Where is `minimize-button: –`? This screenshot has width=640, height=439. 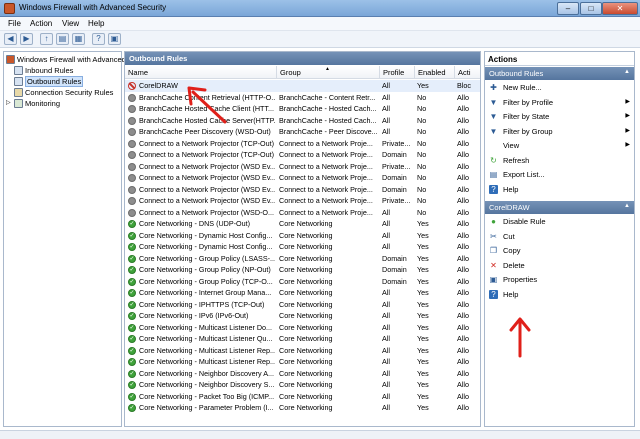
minimize-button: – is located at coordinates (568, 8).